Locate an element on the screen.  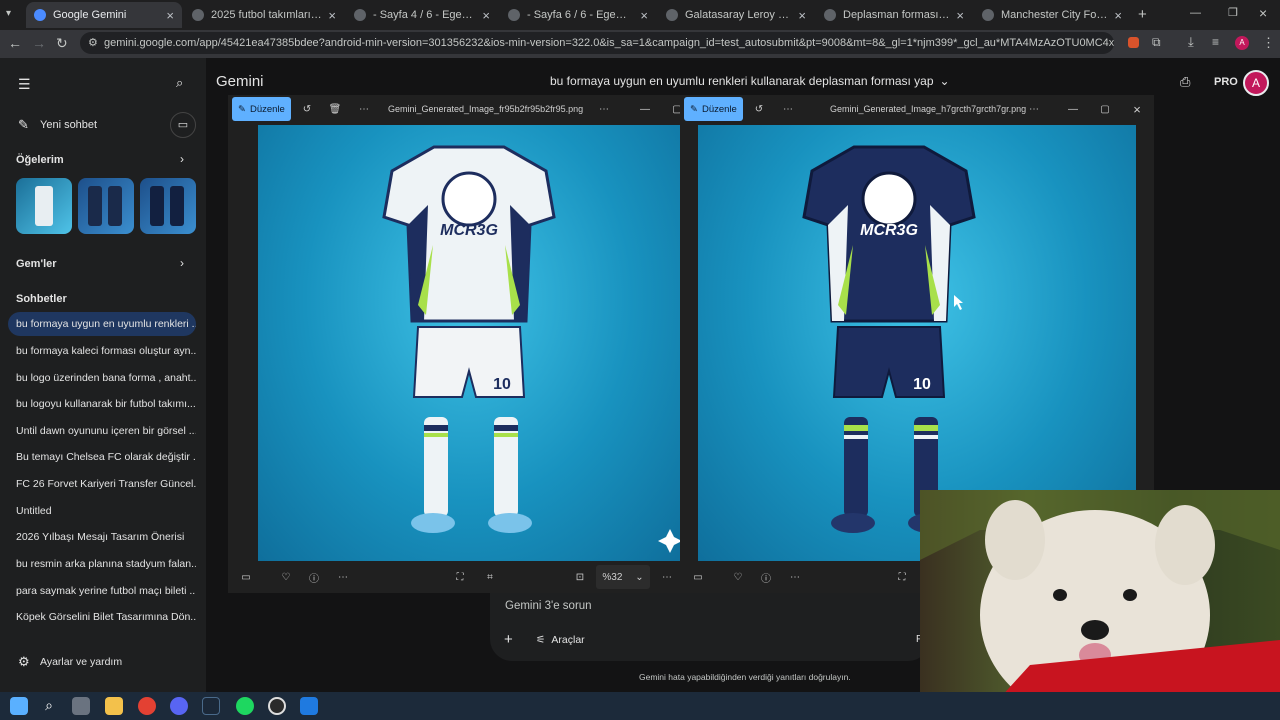
maximize-icon: ▢ is located at coordinates (1105, 109).